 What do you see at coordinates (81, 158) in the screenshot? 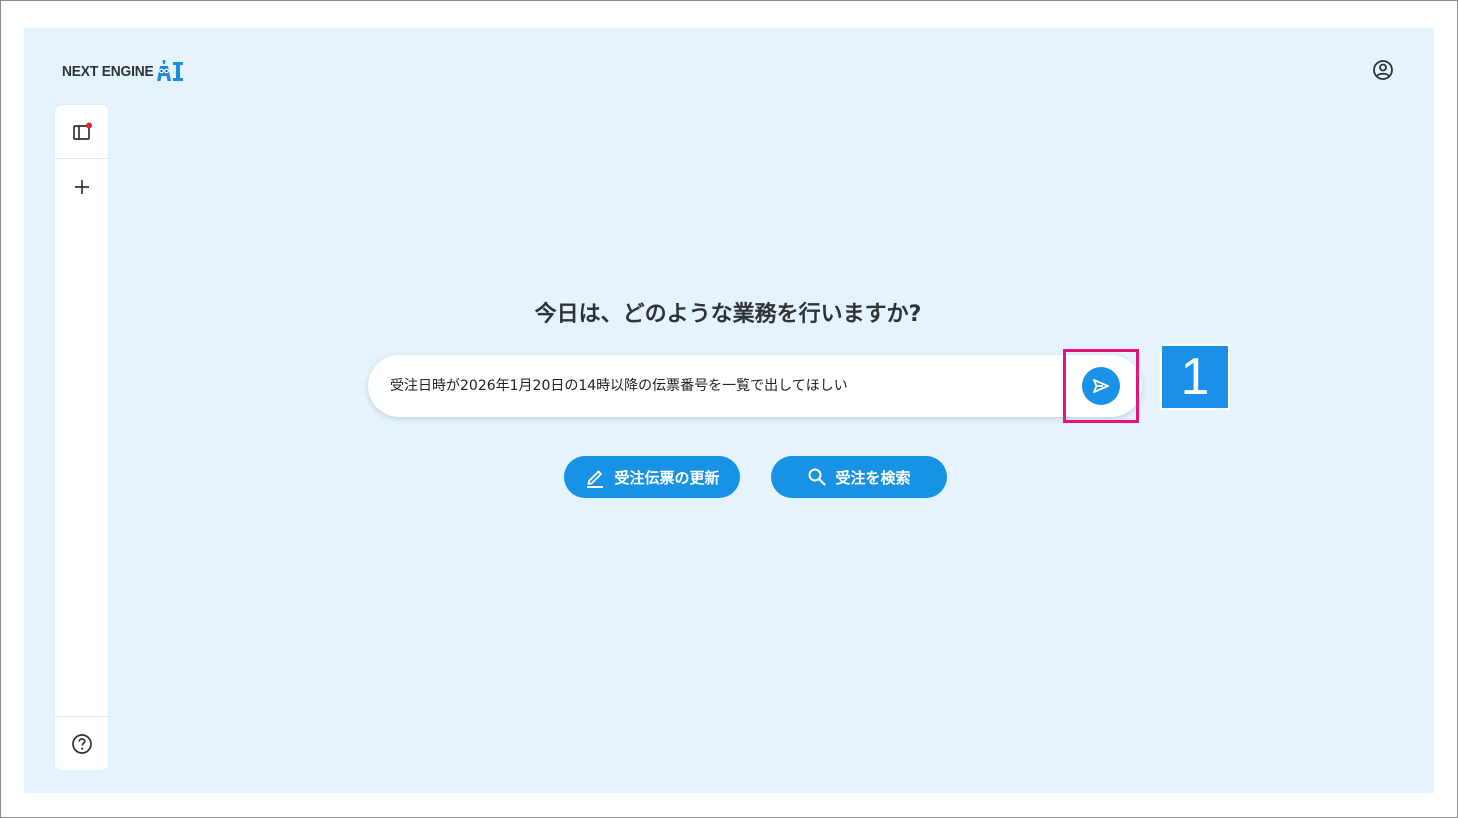
I see `sidebar-divider` at bounding box center [81, 158].